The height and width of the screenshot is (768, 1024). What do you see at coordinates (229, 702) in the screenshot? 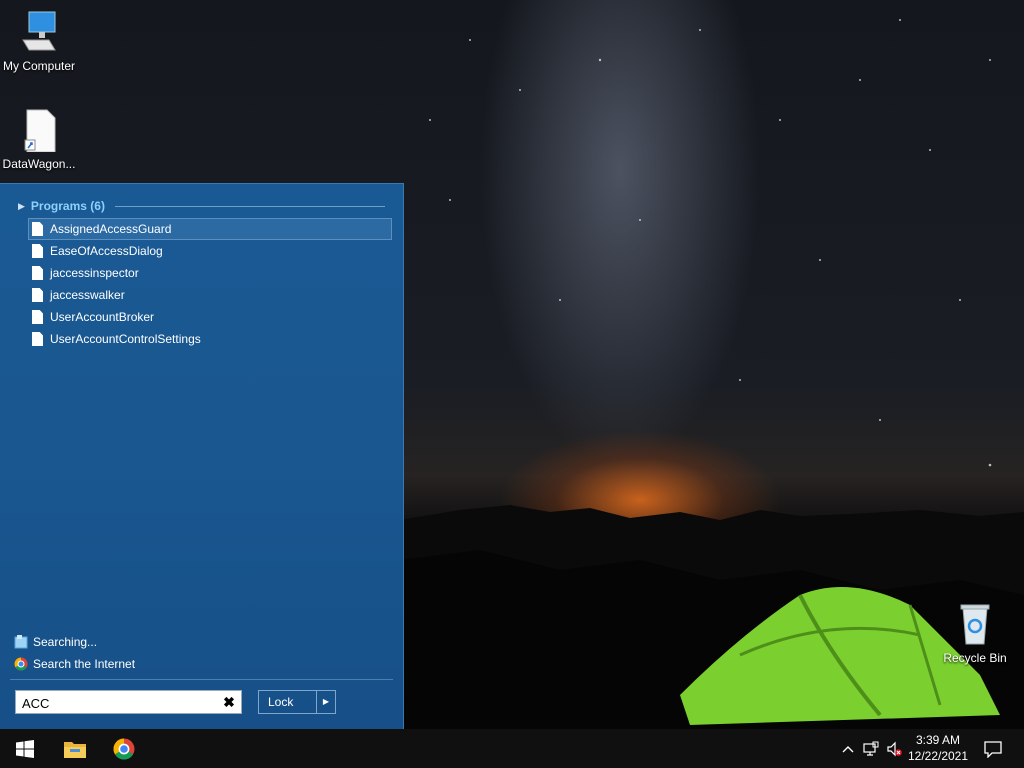
I see `clear-search-button: ✖` at bounding box center [229, 702].